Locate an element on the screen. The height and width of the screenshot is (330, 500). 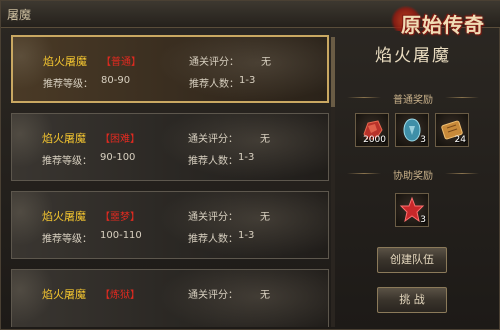
dungeon-card: 焰火屠魔 【普通】 通关评分： 无 推荐等级： 80-90 推荐人数： 1-3 is located at coordinates (170, 69).